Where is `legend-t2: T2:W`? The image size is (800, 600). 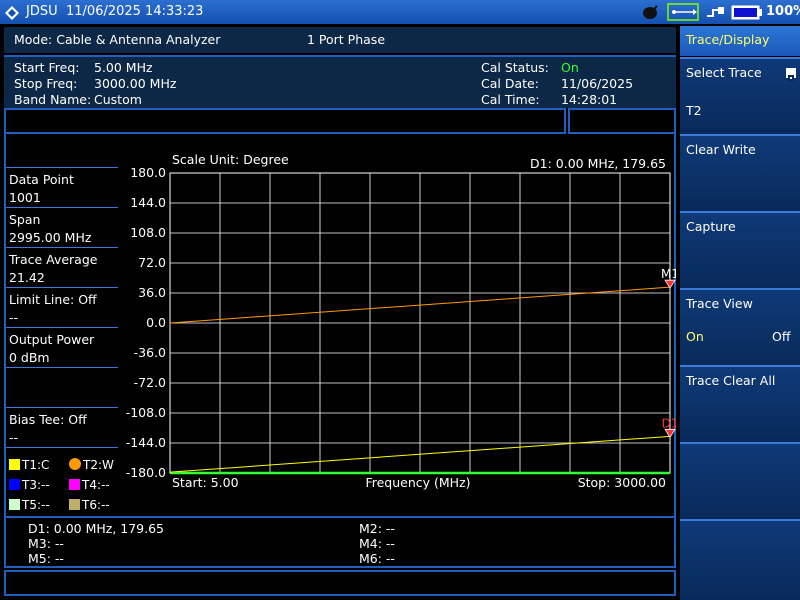 legend-t2: T2:W is located at coordinates (91, 465).